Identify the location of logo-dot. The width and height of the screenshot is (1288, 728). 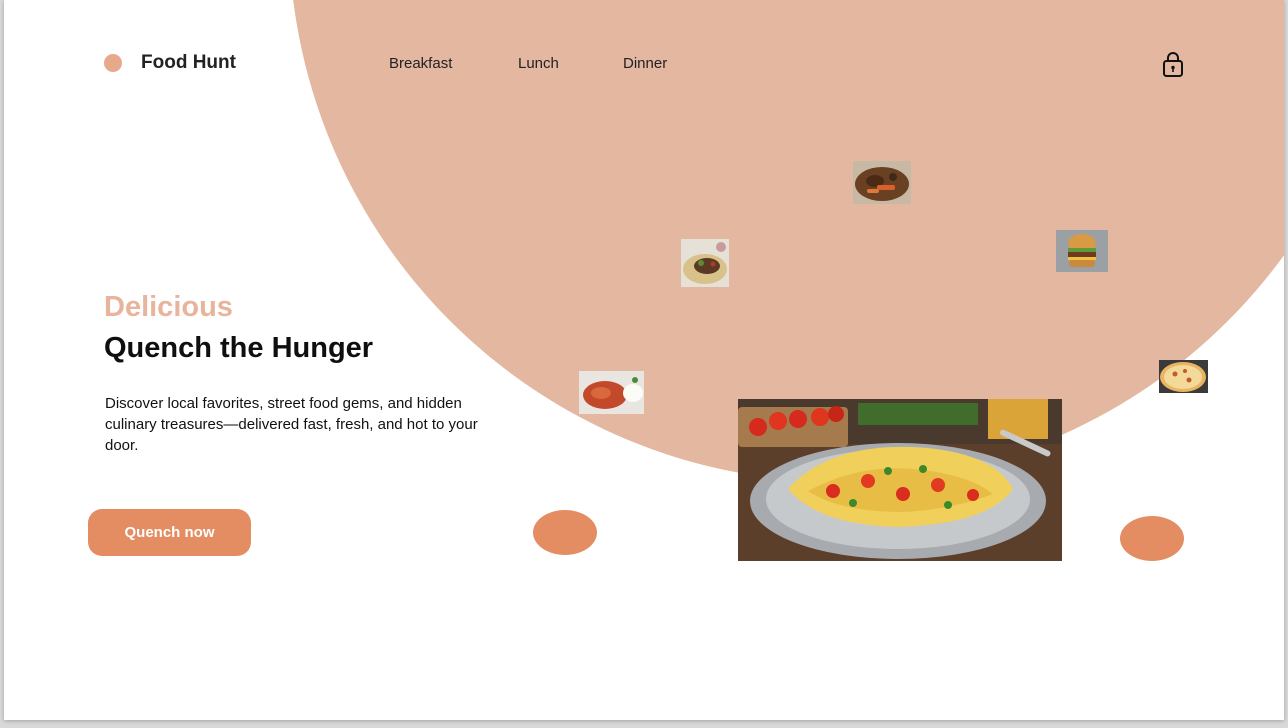
(113, 63).